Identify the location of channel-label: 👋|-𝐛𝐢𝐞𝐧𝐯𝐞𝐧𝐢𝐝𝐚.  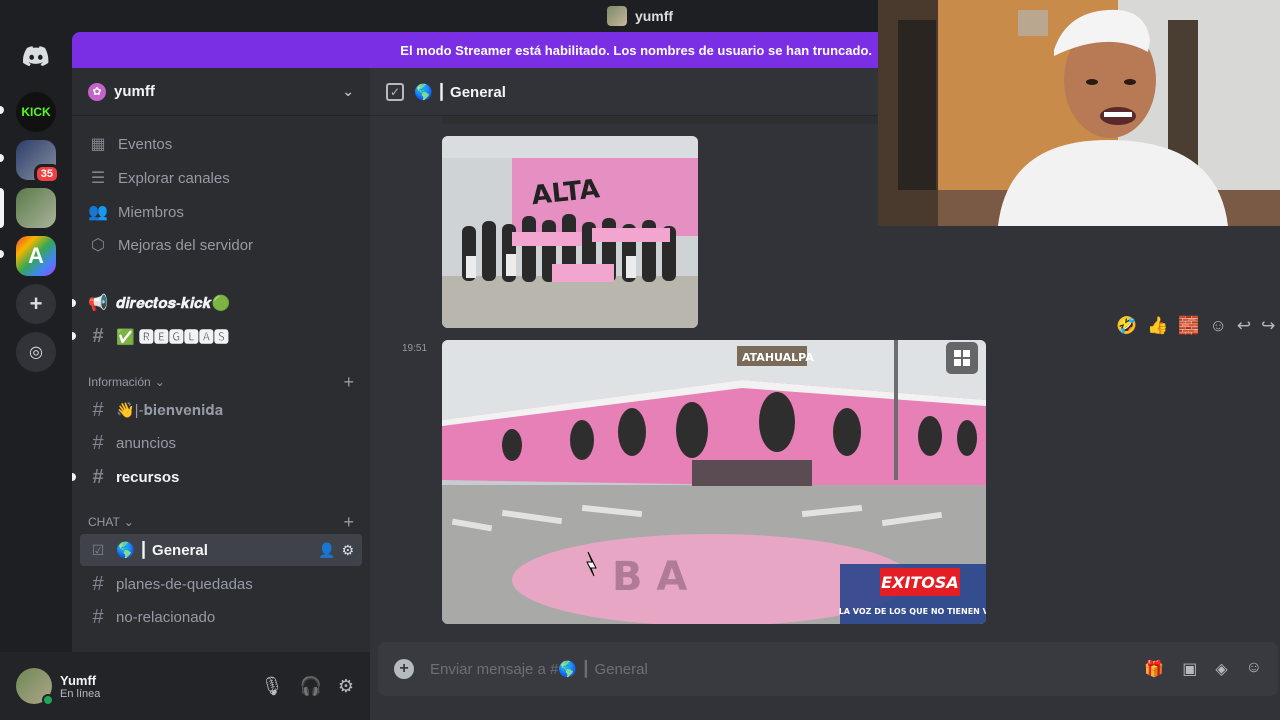
(170, 410).